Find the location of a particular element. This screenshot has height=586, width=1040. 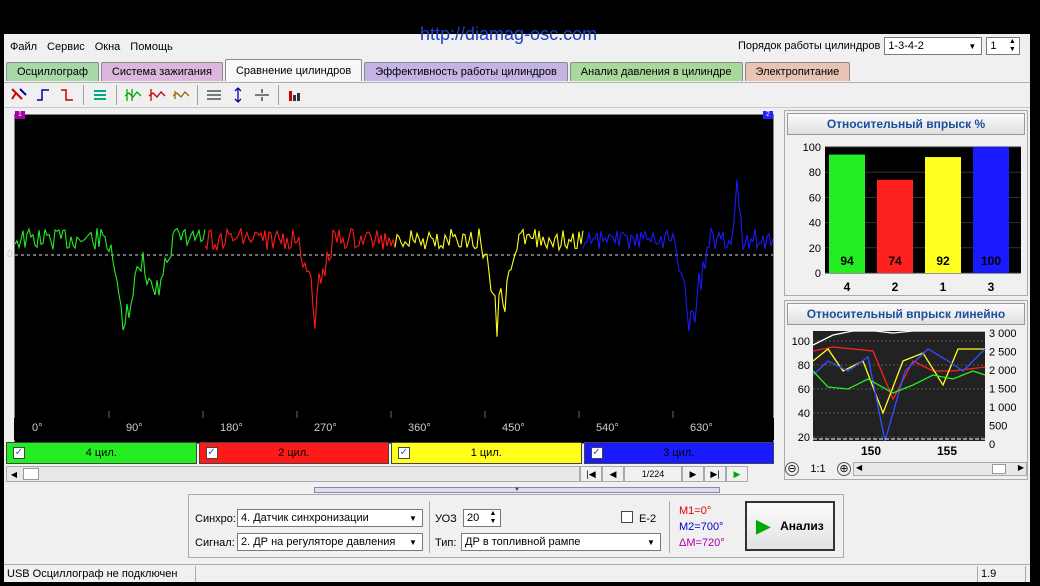

status-version: 1.9 is located at coordinates (1002, 573).